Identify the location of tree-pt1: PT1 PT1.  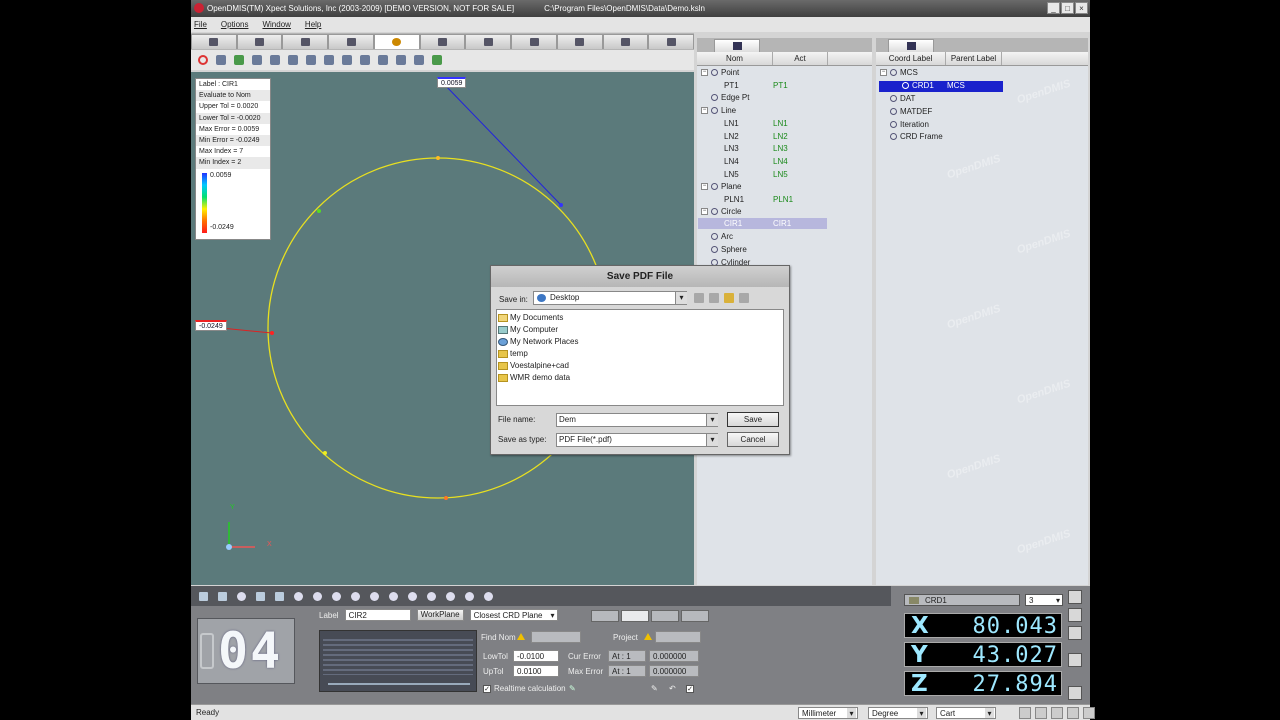
(784, 86).